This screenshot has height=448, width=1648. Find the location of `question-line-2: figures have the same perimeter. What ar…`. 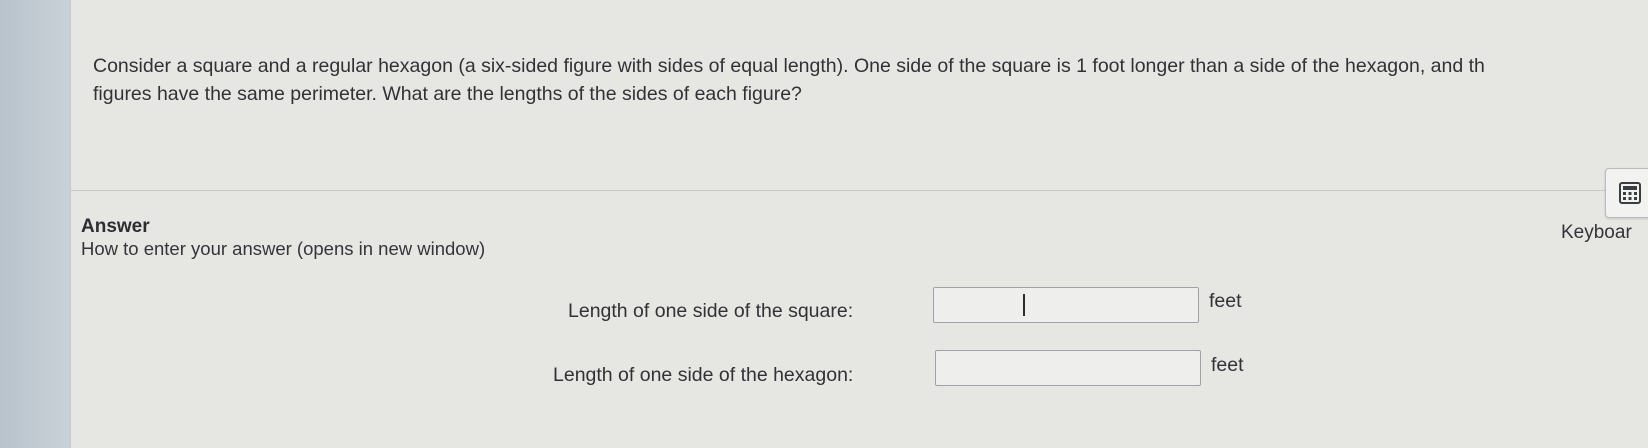

question-line-2: figures have the same perimeter. What ar… is located at coordinates (447, 94).